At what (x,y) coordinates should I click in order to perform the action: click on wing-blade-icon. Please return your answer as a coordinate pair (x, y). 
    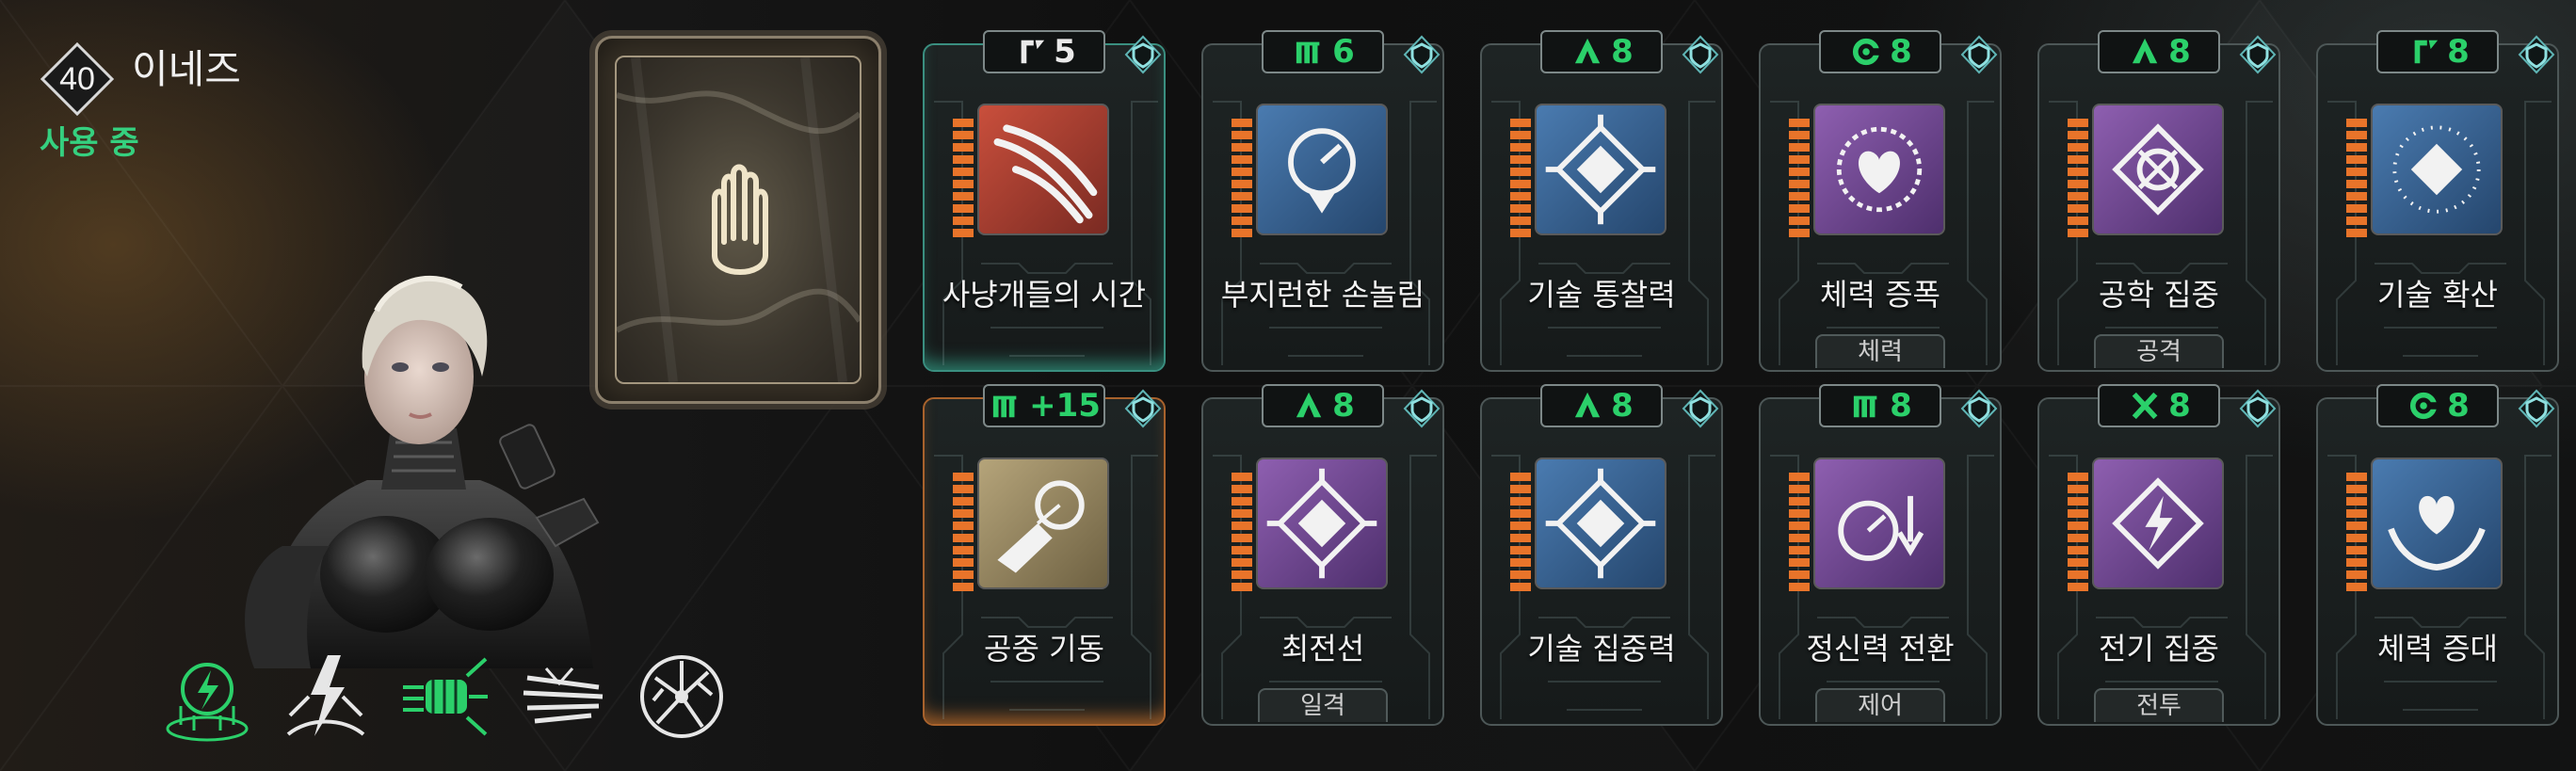
    Looking at the image, I should click on (563, 697).